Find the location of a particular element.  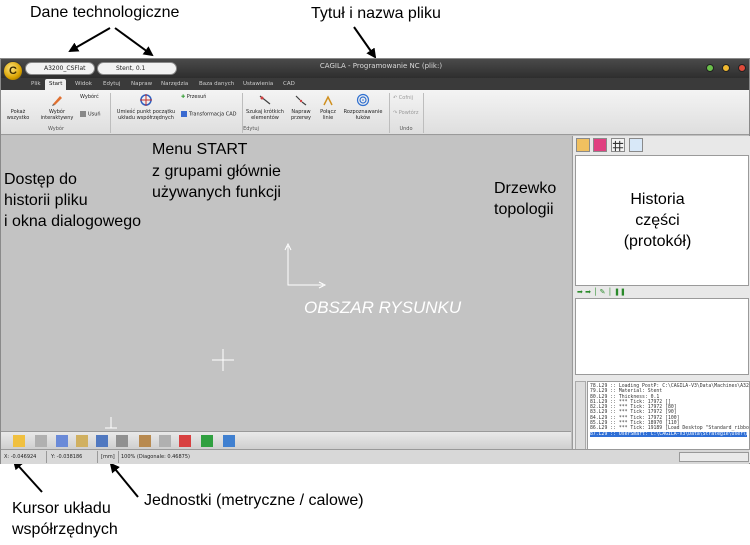

select-back-button: Wybórć is located at coordinates (94, 97).